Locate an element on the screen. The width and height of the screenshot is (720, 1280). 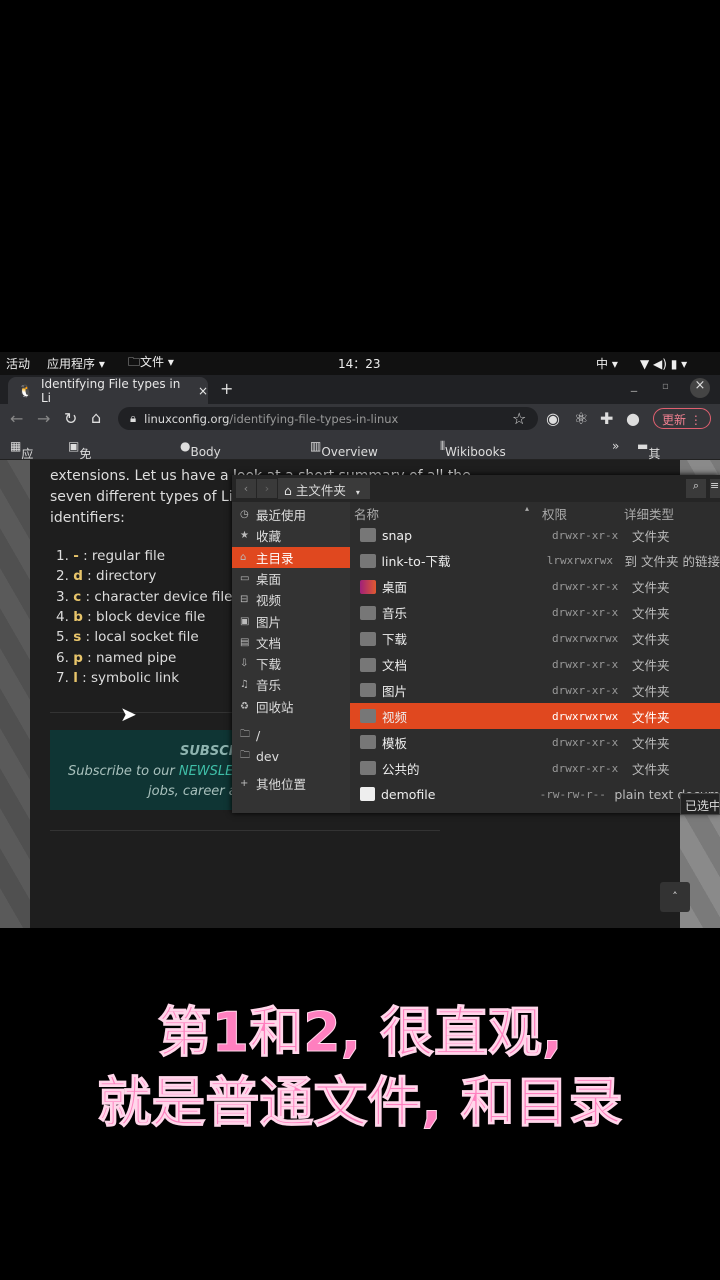
search-icon: ⌕ is located at coordinates (696, 488).